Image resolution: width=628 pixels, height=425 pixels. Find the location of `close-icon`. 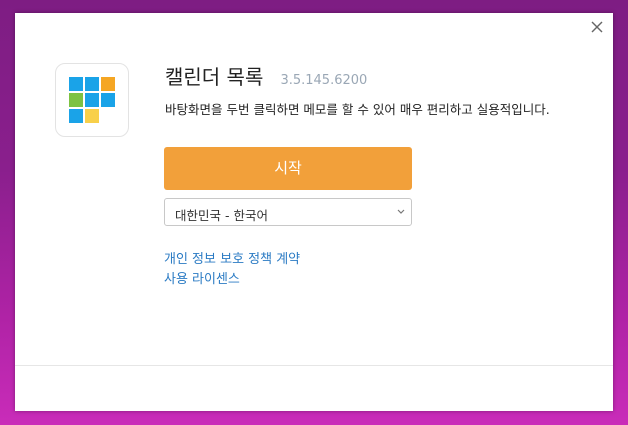

close-icon is located at coordinates (597, 27).